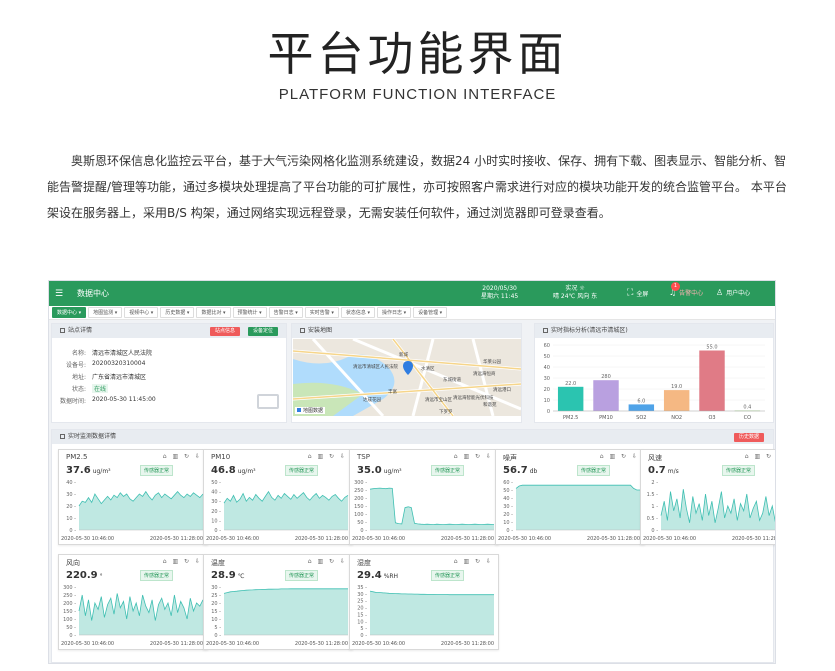  Describe the element at coordinates (570, 398) in the screenshot. I see `bar-pm25` at that location.